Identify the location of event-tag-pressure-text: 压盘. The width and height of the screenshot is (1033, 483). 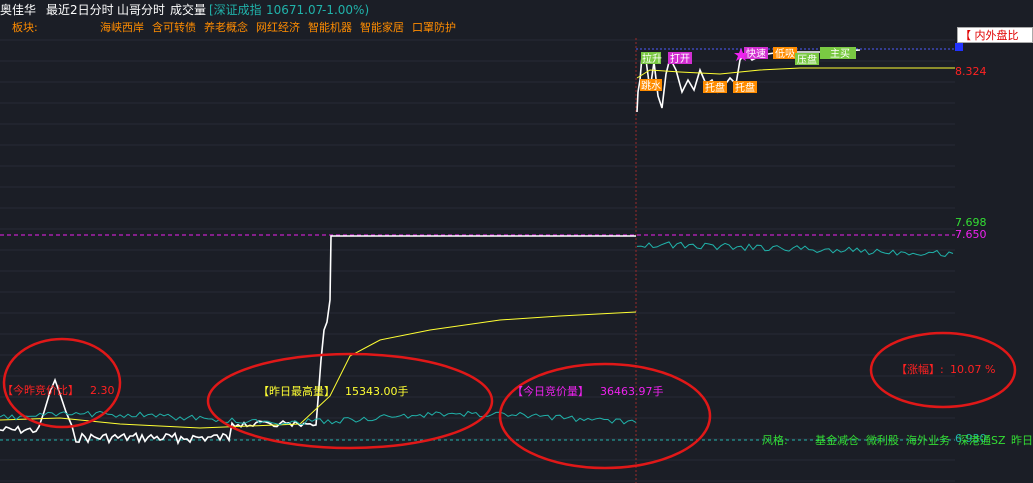
(807, 59).